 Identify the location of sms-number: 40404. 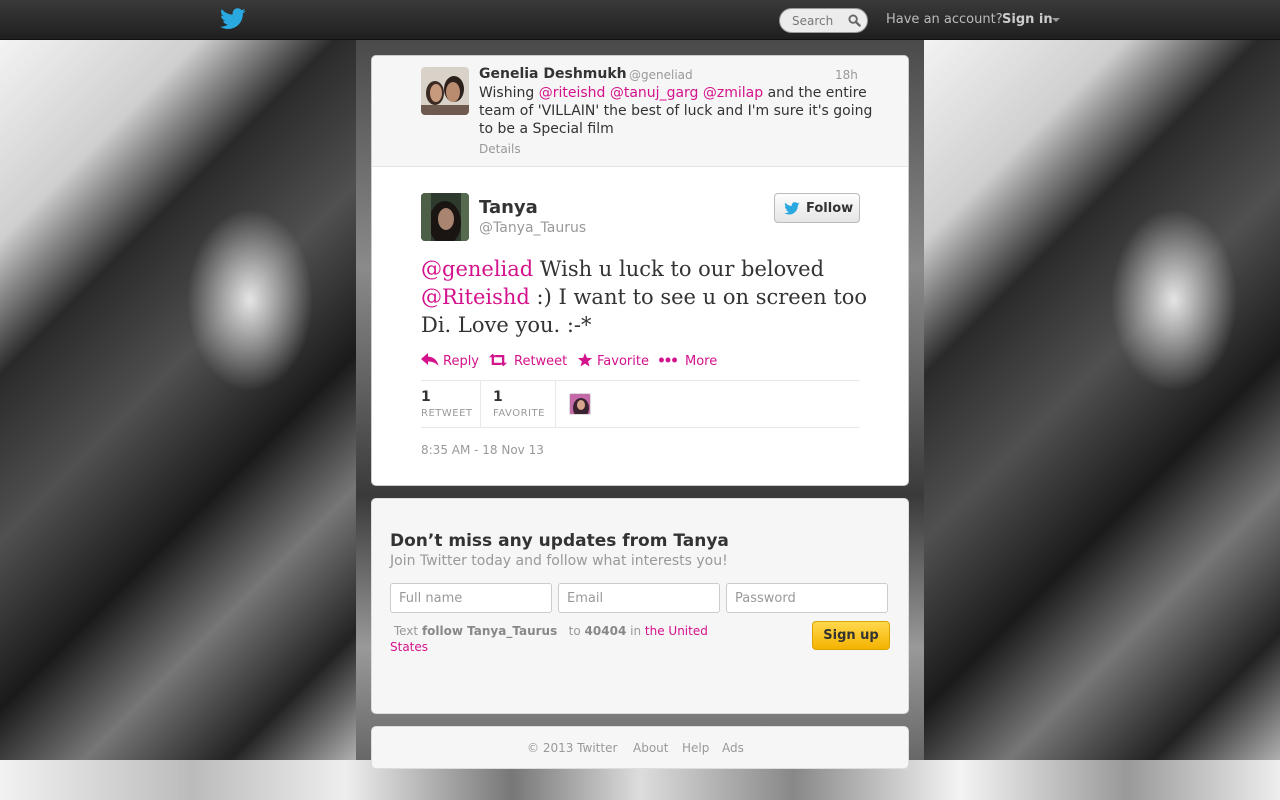
(605, 631).